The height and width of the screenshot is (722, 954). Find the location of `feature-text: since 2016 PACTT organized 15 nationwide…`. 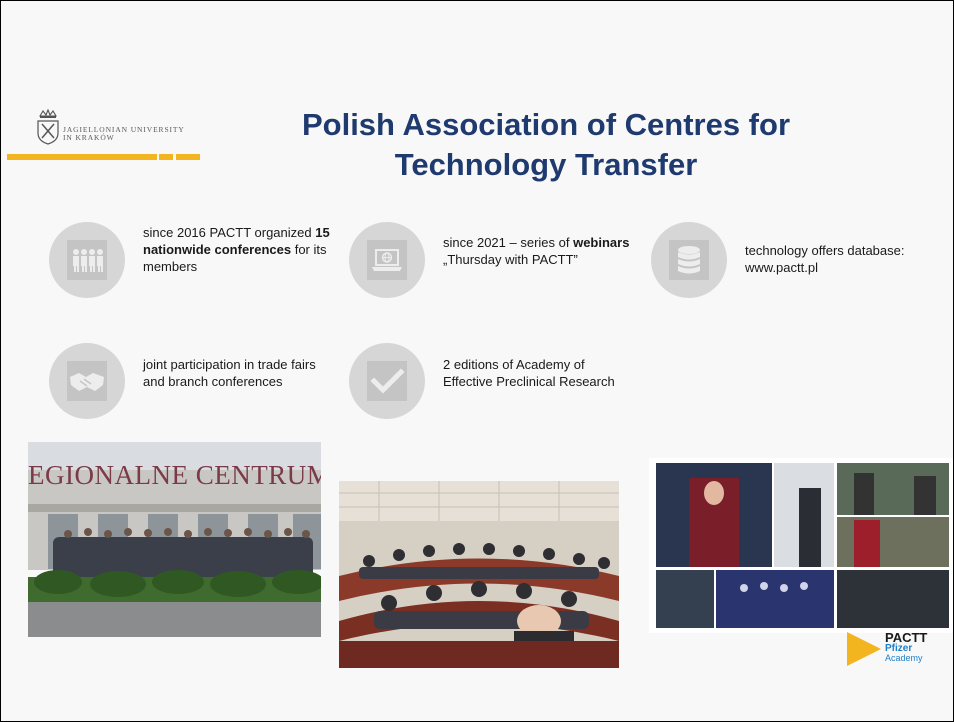

feature-text: since 2016 PACTT organized 15 nationwide… is located at coordinates (236, 249).